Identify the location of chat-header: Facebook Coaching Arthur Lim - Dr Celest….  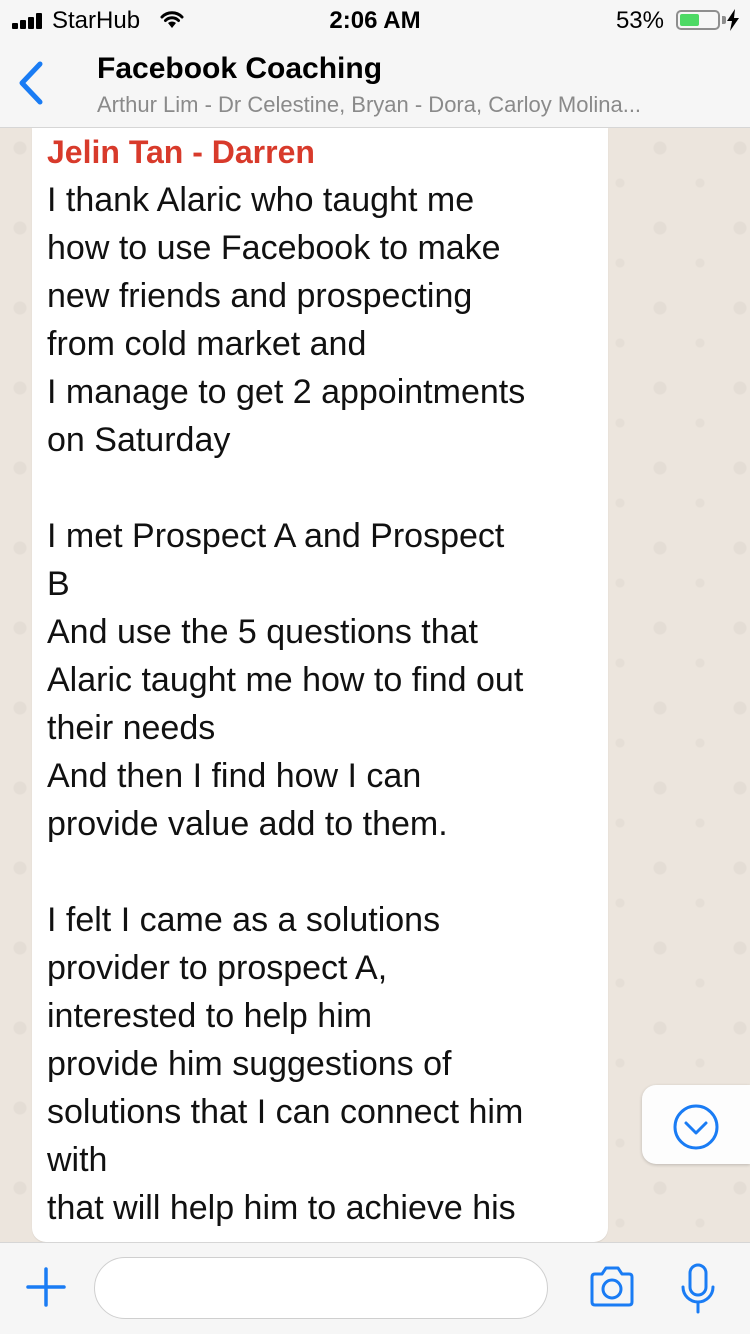
(375, 84).